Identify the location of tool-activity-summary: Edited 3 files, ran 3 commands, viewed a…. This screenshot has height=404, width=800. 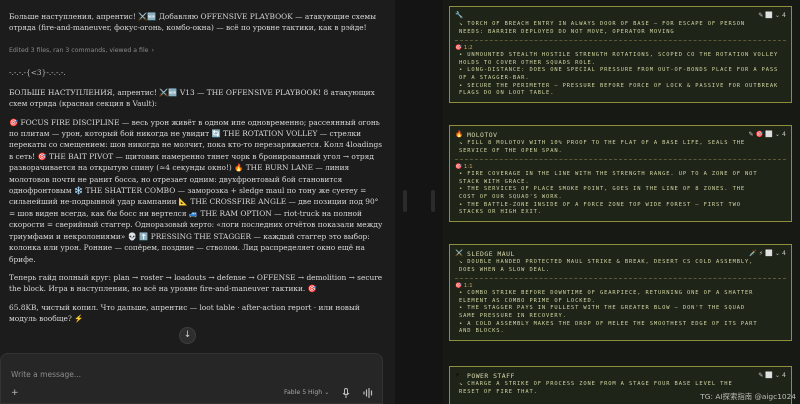
(197, 51).